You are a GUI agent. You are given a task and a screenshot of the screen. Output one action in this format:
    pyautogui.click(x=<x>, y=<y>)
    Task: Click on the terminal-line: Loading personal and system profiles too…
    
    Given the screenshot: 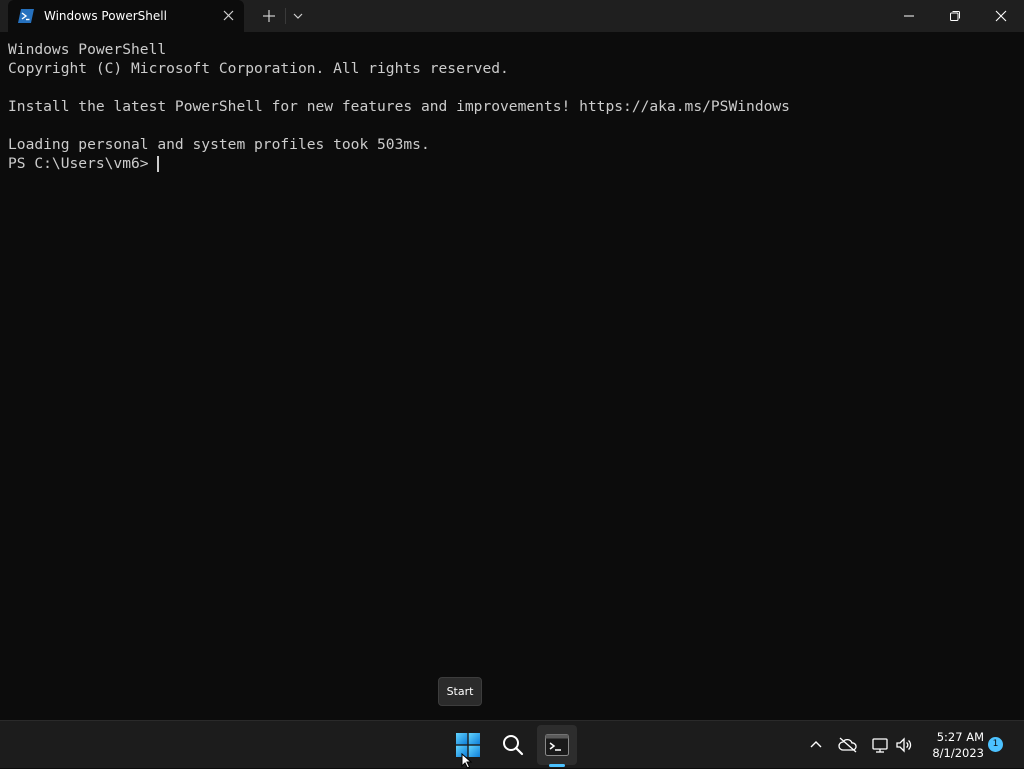 What is the action you would take?
    pyautogui.click(x=219, y=144)
    